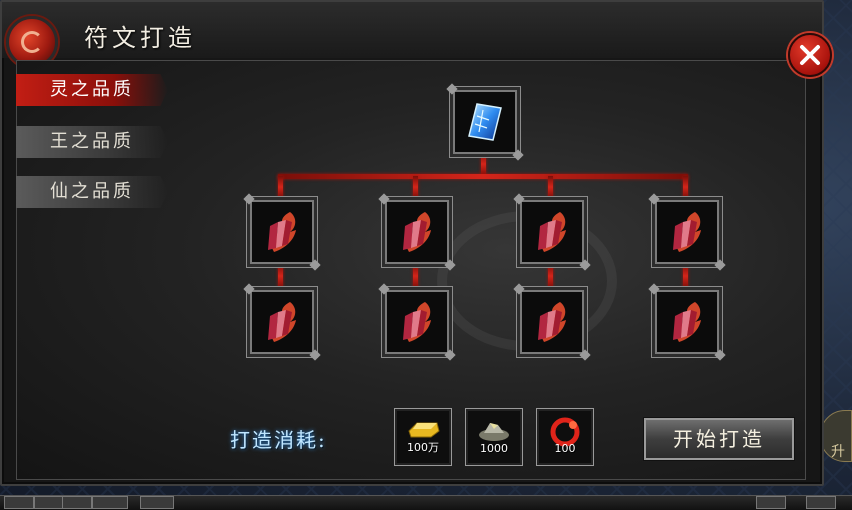 This screenshot has width=852, height=510. Describe the element at coordinates (565, 437) in the screenshot. I see `cost-spirit-slot: 100` at that location.